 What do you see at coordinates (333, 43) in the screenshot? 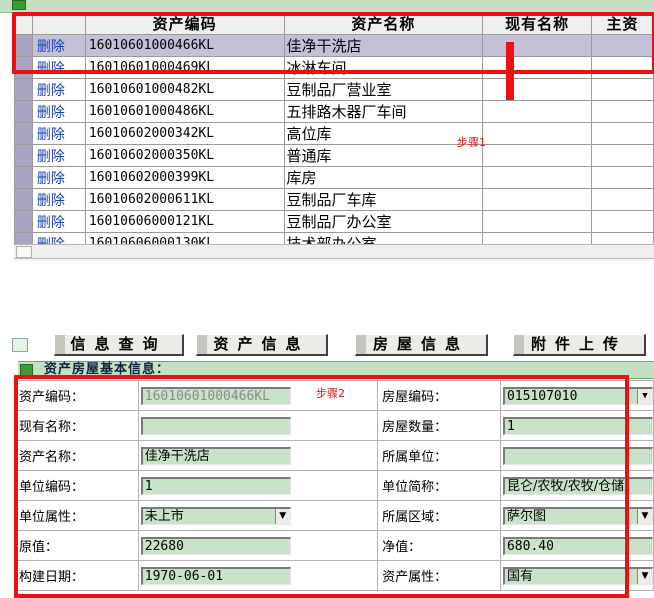
I see `step1-highlight-box` at bounding box center [333, 43].